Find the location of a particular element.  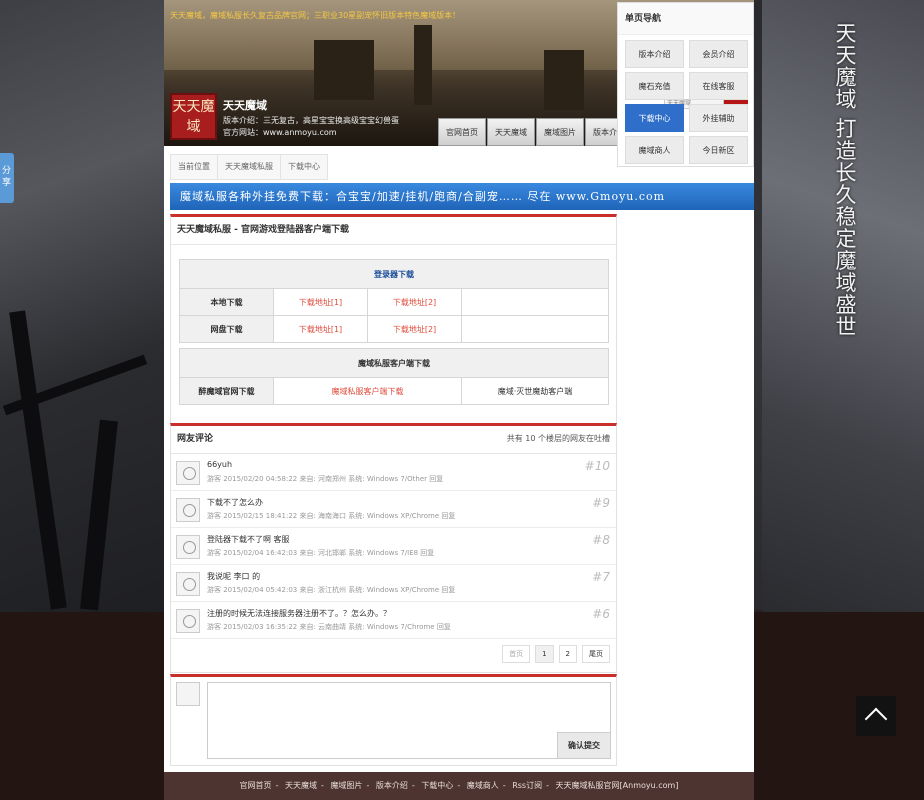

nav-item-gallery: 魔域图片 is located at coordinates (560, 132).